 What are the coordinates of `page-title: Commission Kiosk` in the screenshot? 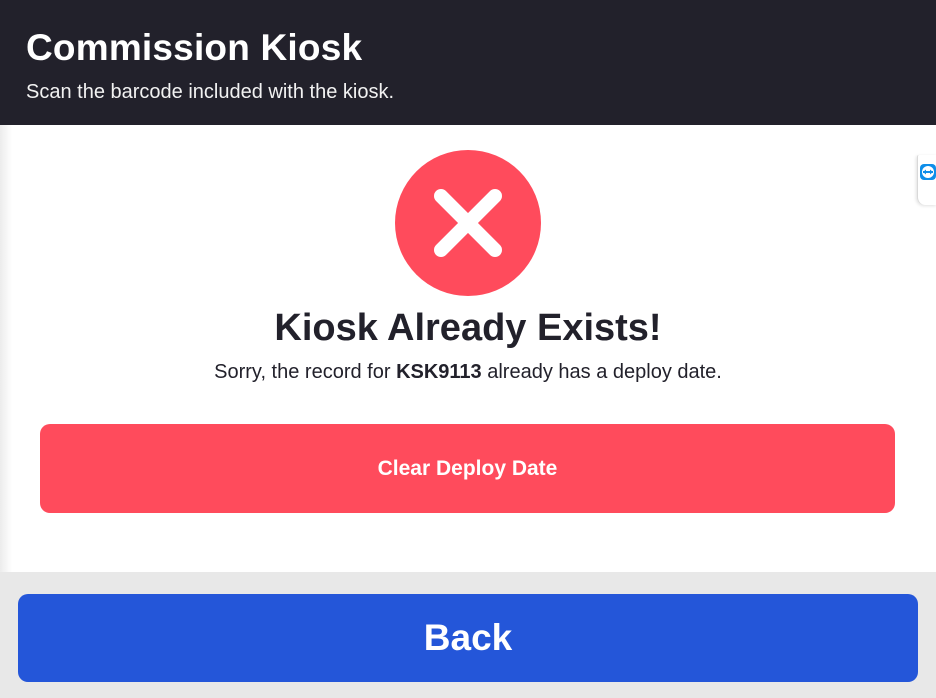 It's located at (194, 47).